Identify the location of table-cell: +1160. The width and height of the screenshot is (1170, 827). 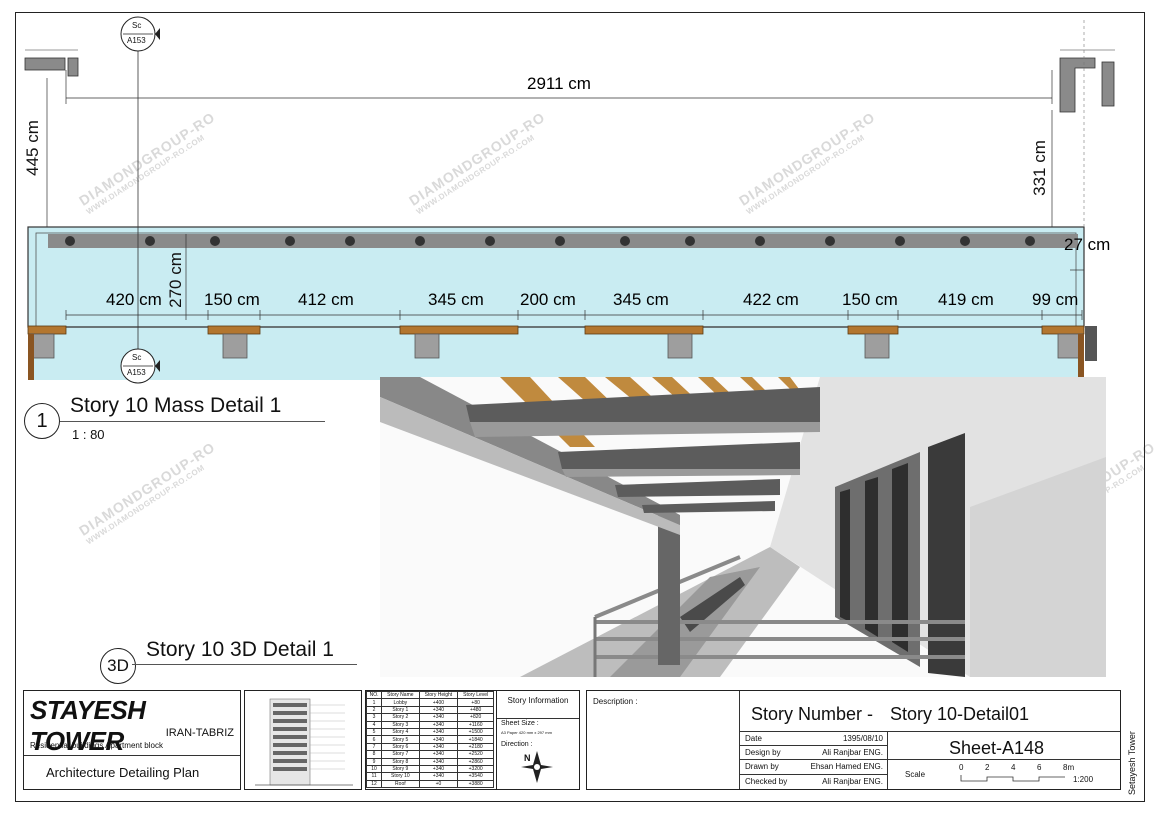
(475, 724).